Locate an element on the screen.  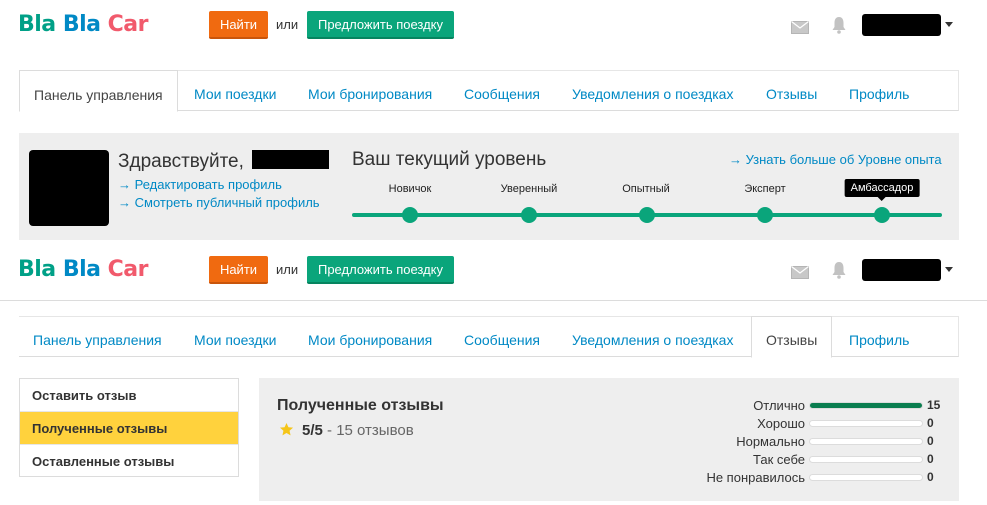
rating-row: Нормально 0 is located at coordinates (819, 442).